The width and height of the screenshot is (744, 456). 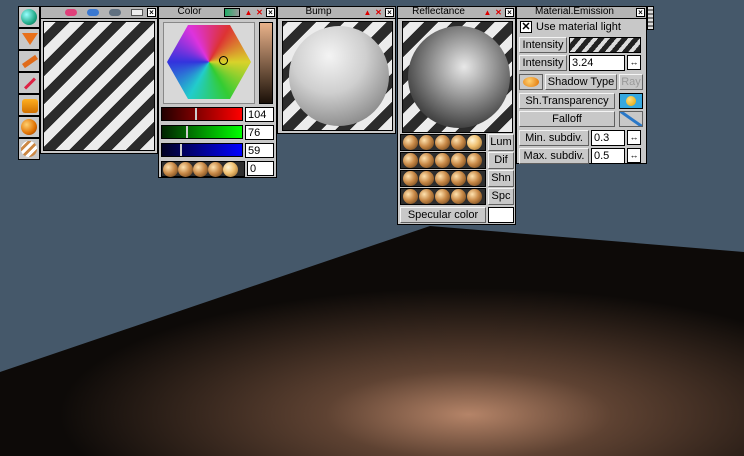 What do you see at coordinates (259, 150) in the screenshot?
I see `blue-value: 59` at bounding box center [259, 150].